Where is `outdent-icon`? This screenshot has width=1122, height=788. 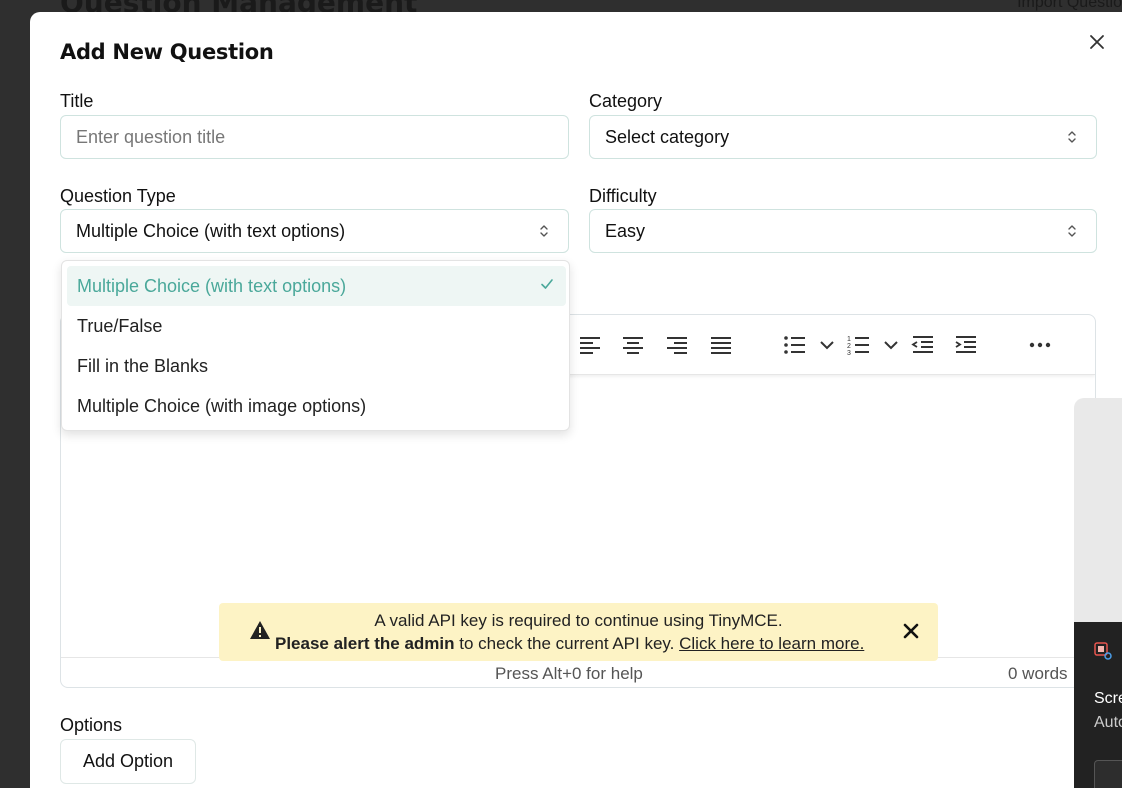
outdent-icon is located at coordinates (923, 345).